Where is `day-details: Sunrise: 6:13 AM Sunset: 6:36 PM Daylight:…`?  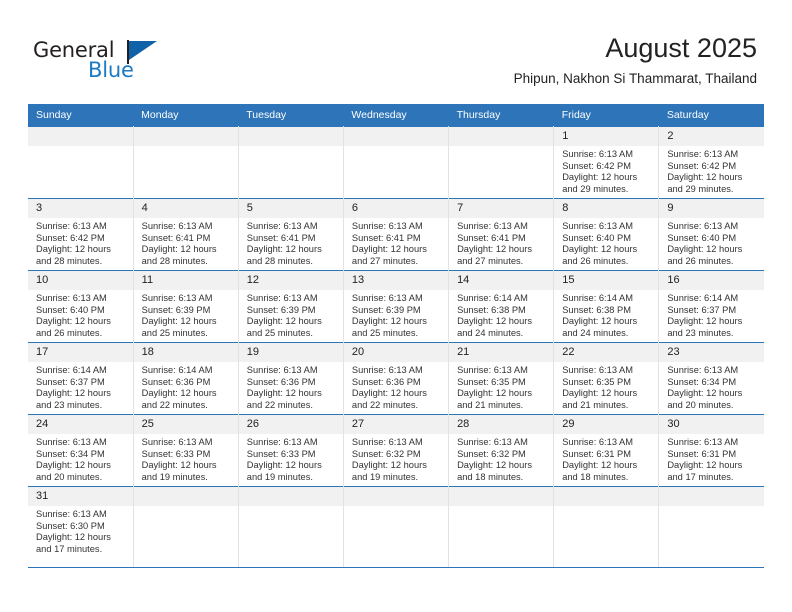
day-details: Sunrise: 6:13 AM Sunset: 6:36 PM Daylight:… is located at coordinates (291, 386).